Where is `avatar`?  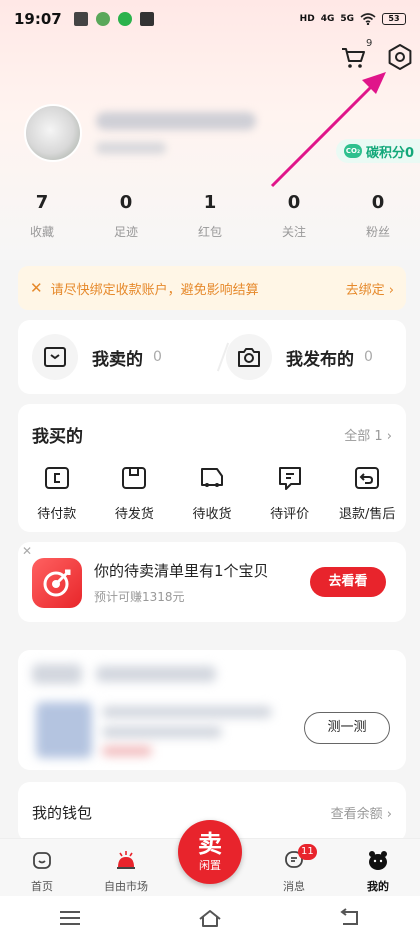 avatar is located at coordinates (53, 133).